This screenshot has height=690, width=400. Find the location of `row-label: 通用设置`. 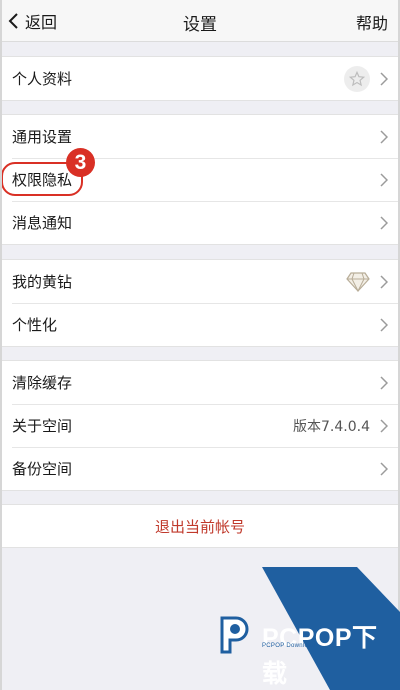

row-label: 通用设置 is located at coordinates (42, 137).